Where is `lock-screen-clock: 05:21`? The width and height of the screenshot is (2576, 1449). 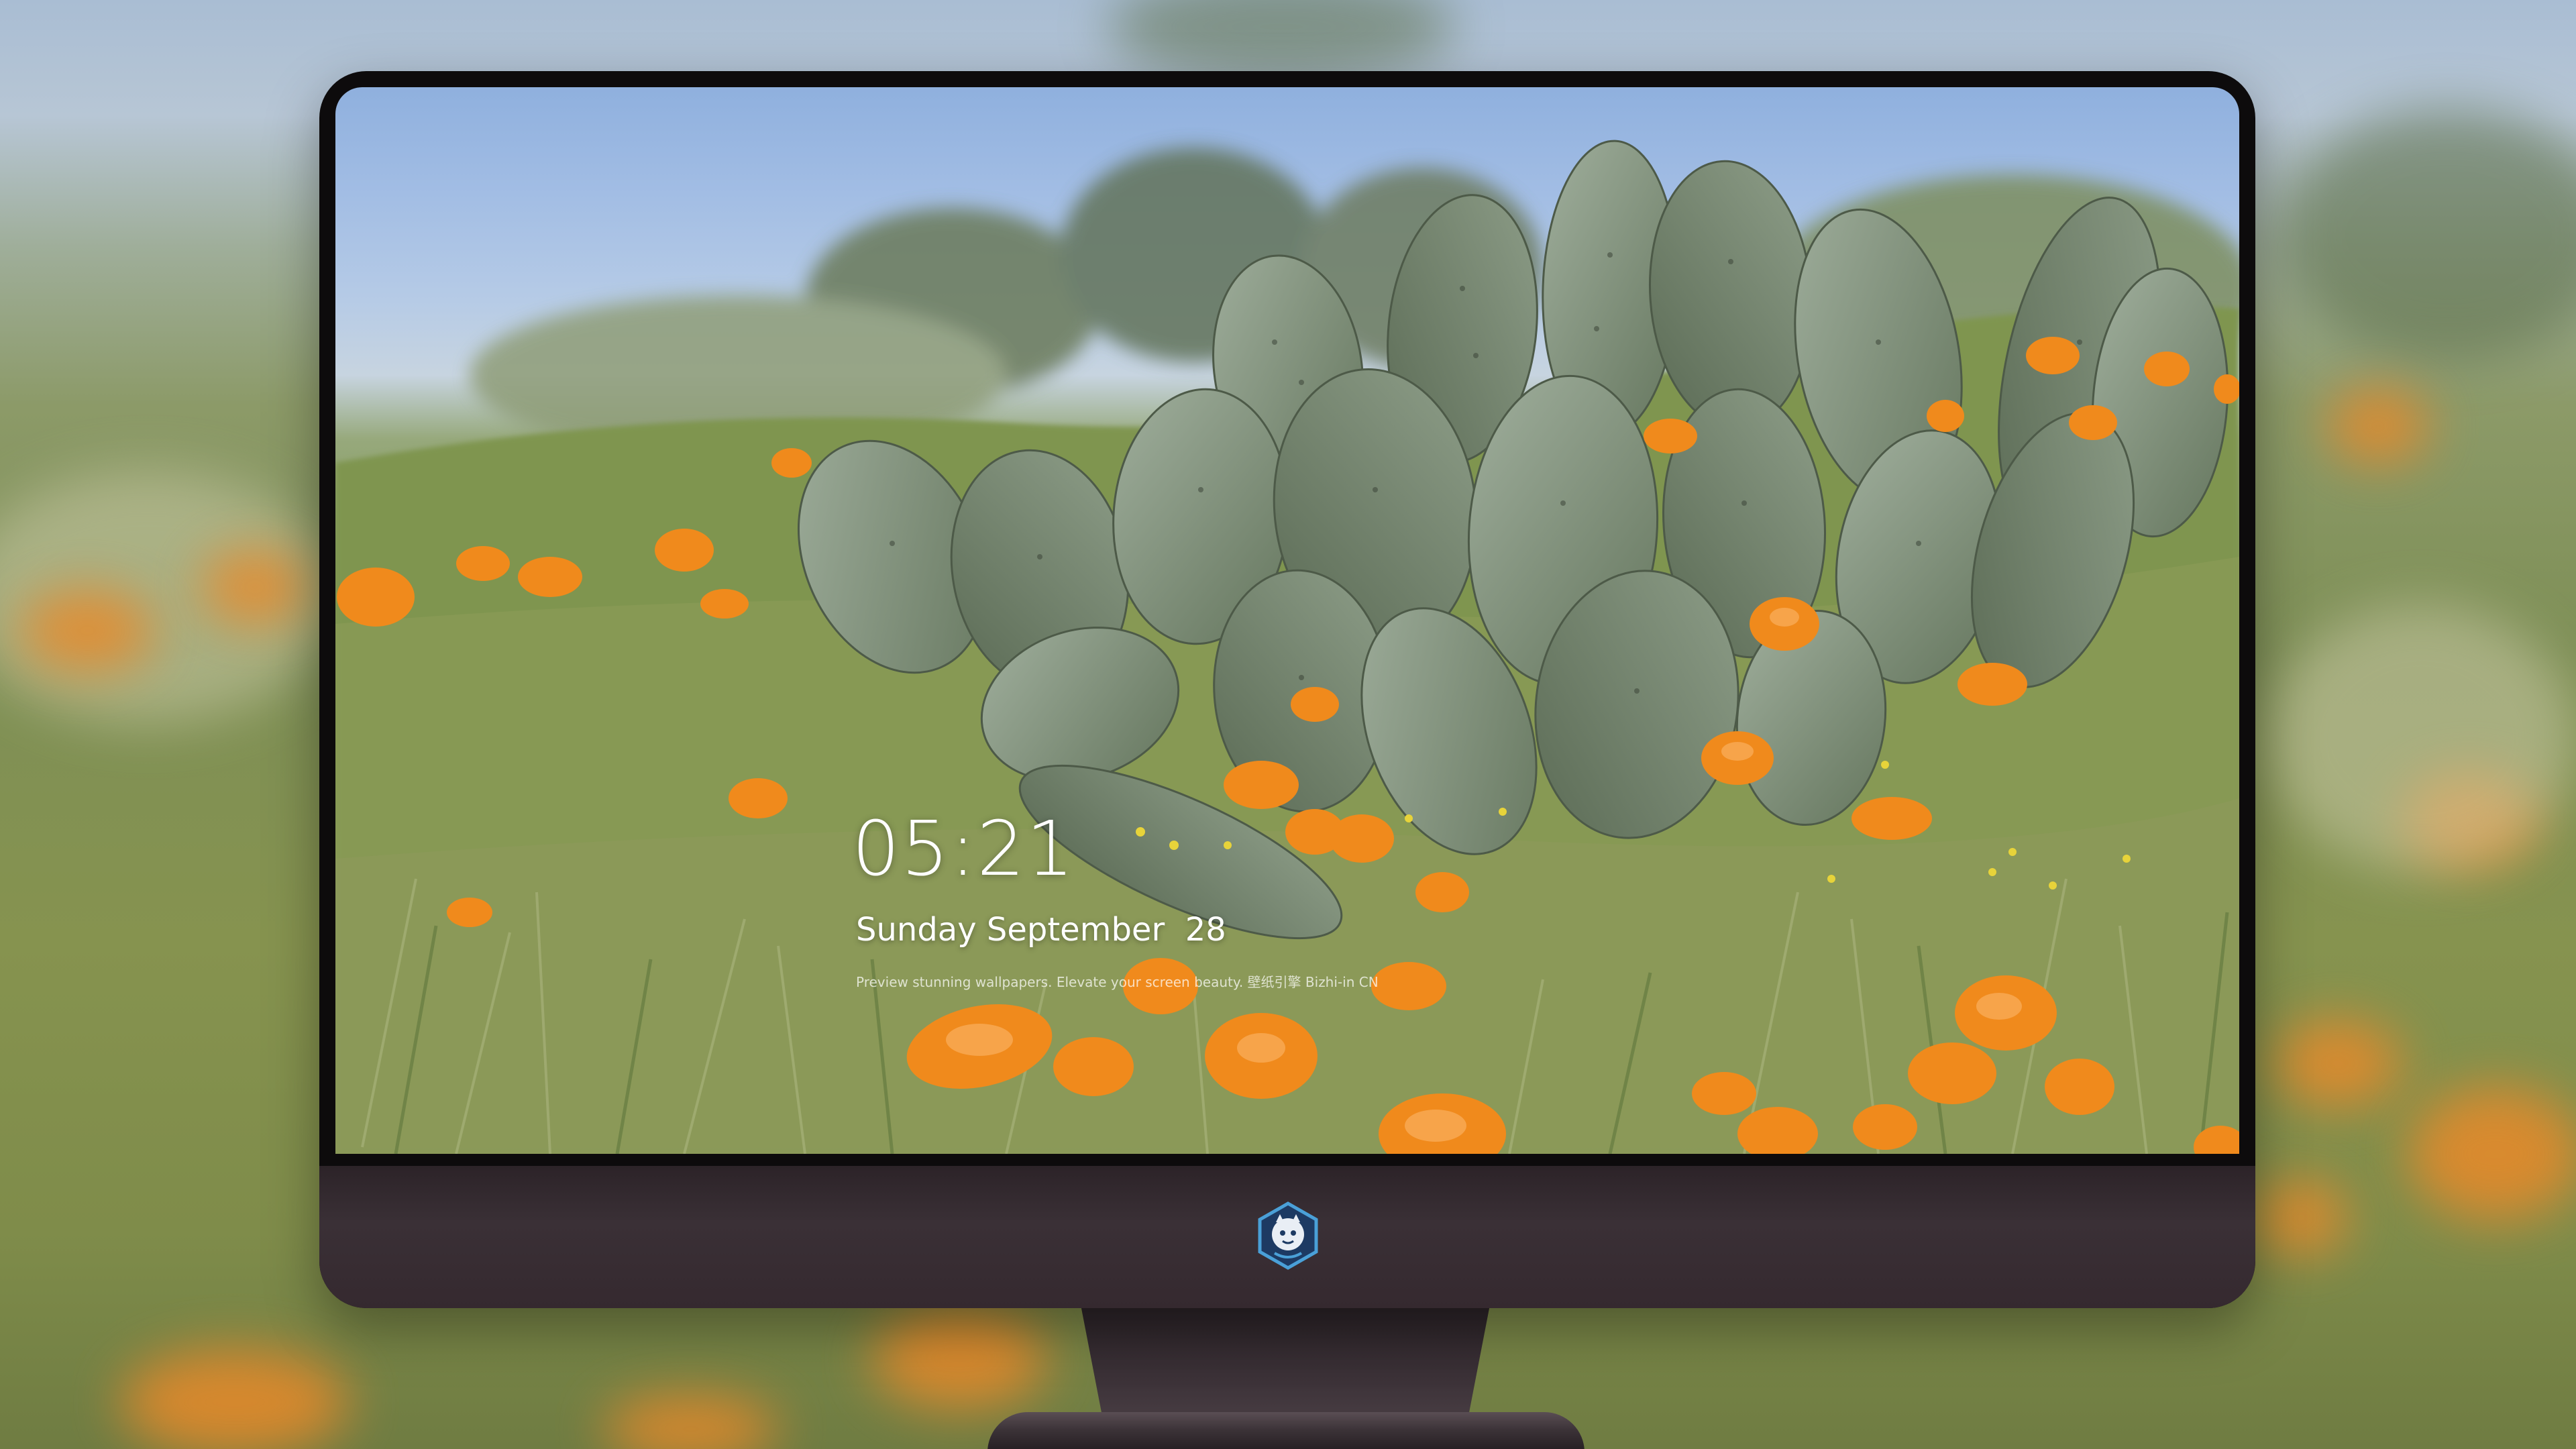 lock-screen-clock: 05:21 is located at coordinates (963, 849).